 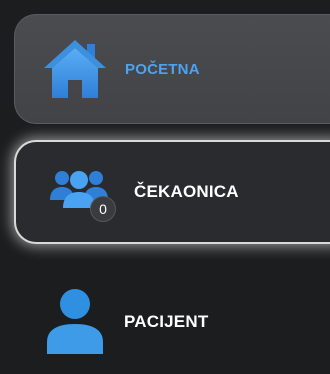 What do you see at coordinates (162, 69) in the screenshot?
I see `nav-label-pocetna: POČETNA` at bounding box center [162, 69].